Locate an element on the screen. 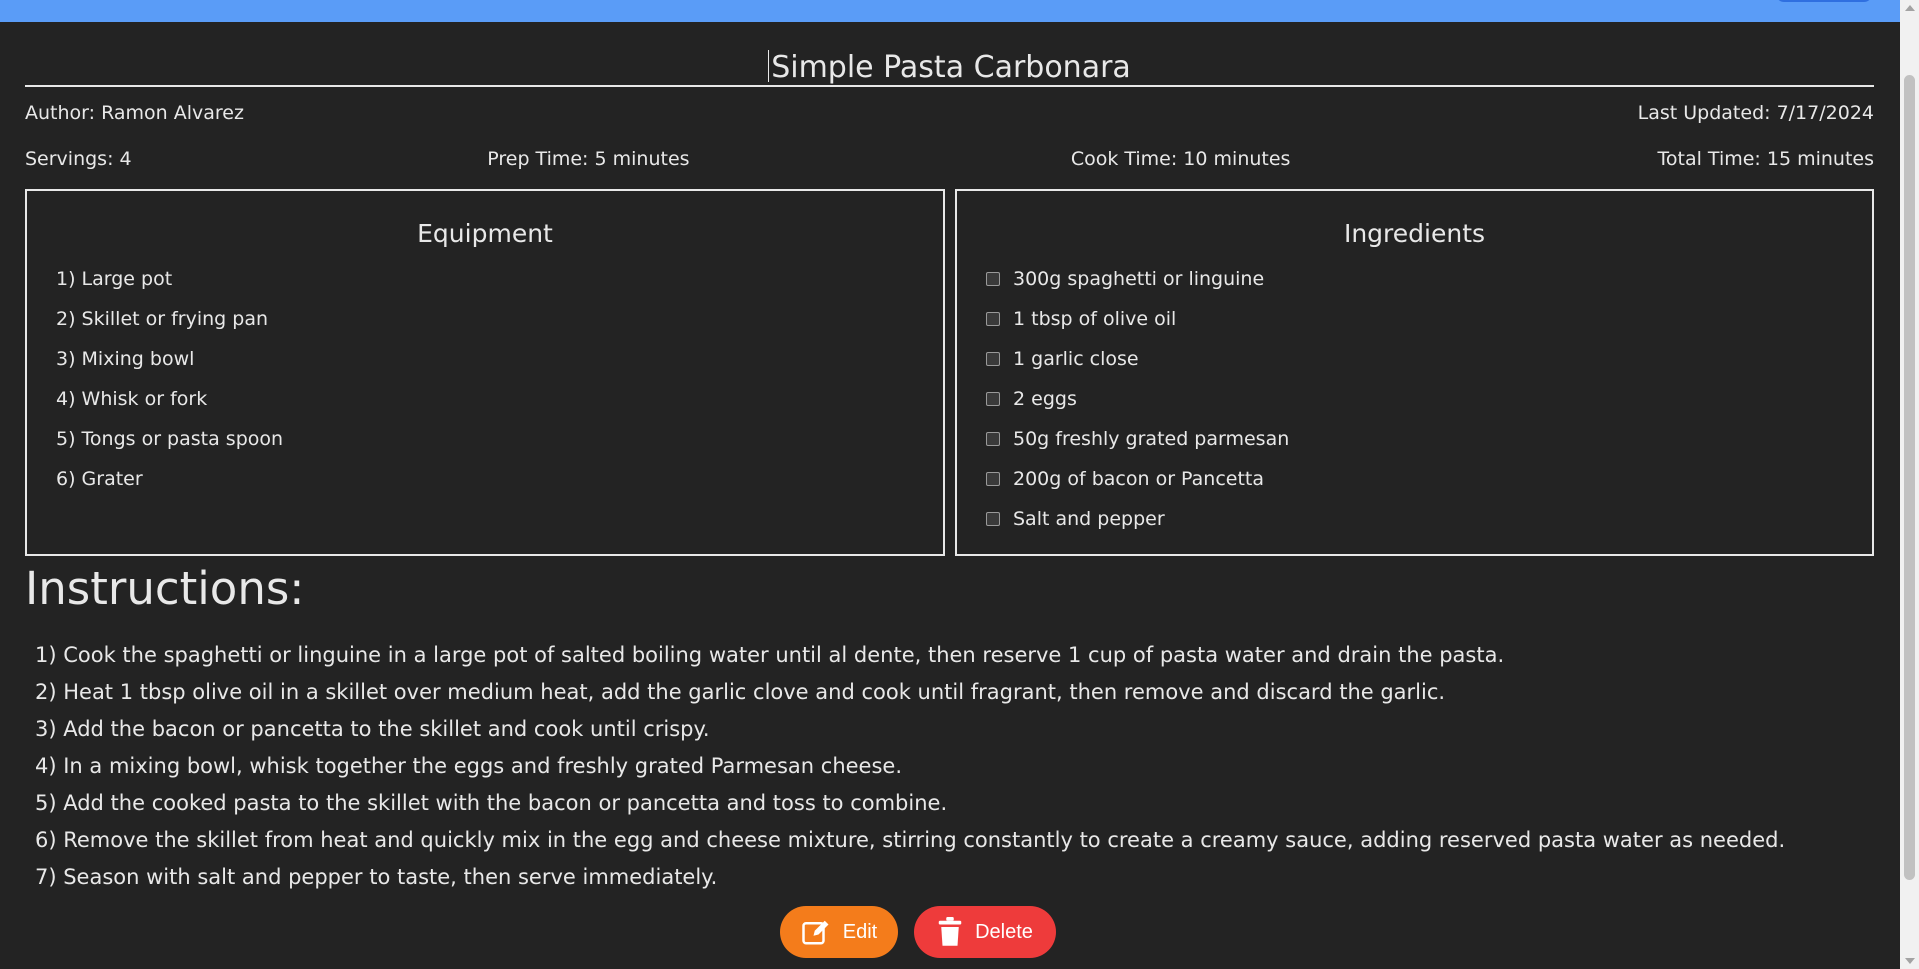 The image size is (1919, 969). ingredient-label: 1 garlic close is located at coordinates (1076, 359).